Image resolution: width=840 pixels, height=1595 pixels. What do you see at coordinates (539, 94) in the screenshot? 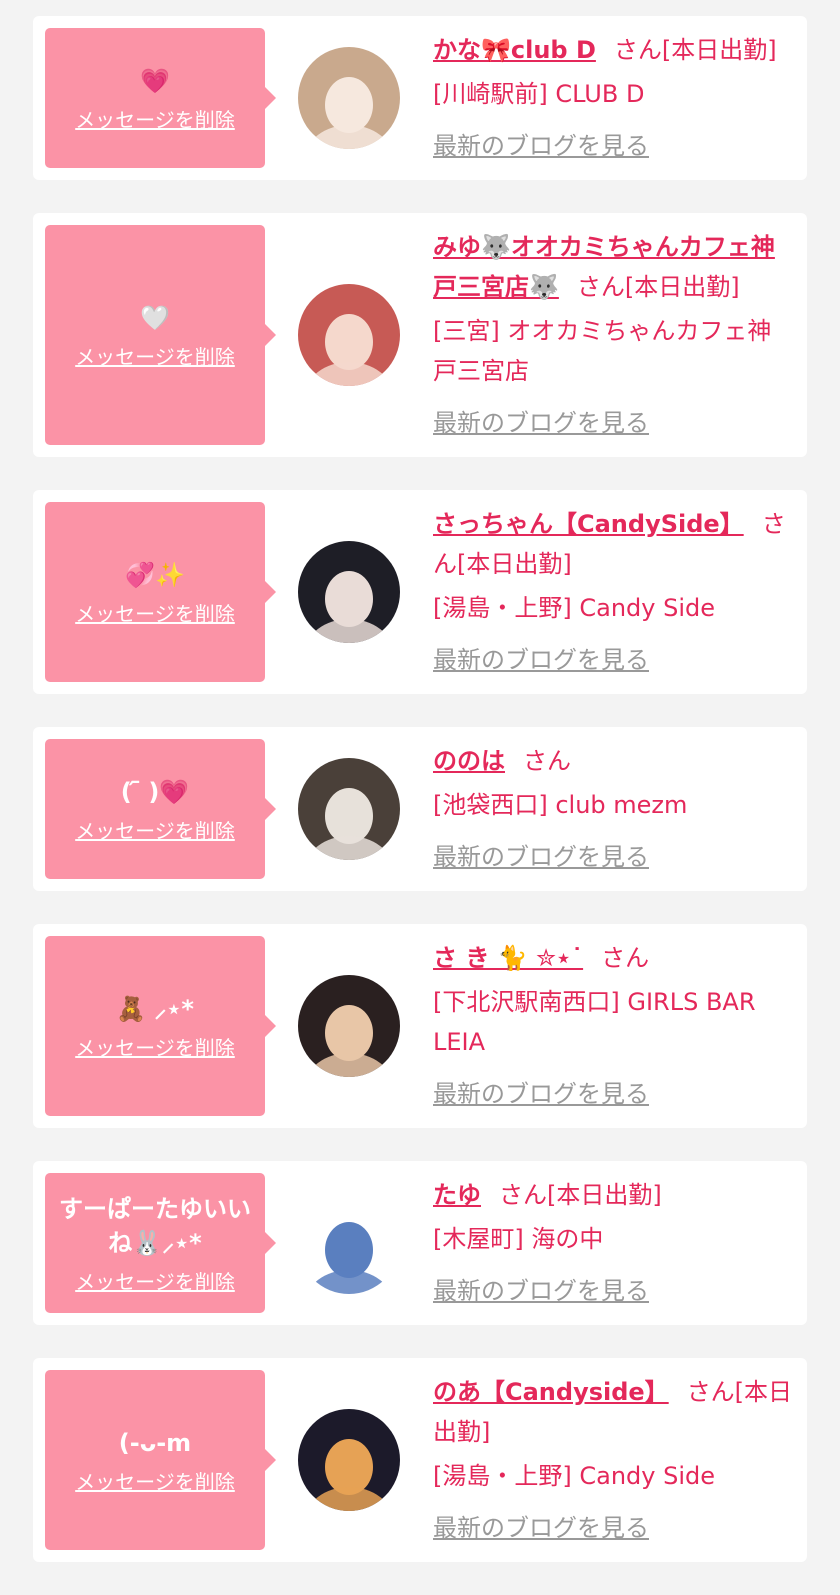
I see `shop-name: [川崎駅前] CLUB D` at bounding box center [539, 94].